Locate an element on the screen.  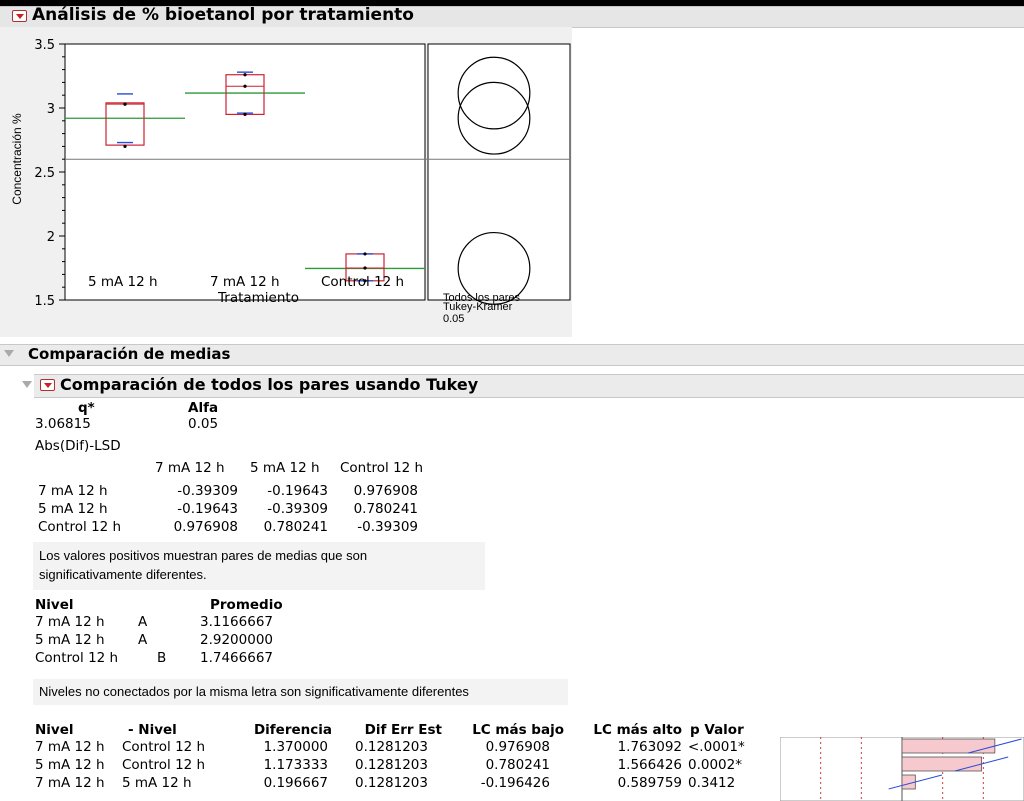
diff-upper-cl: 0.589759 is located at coordinates (649, 783).